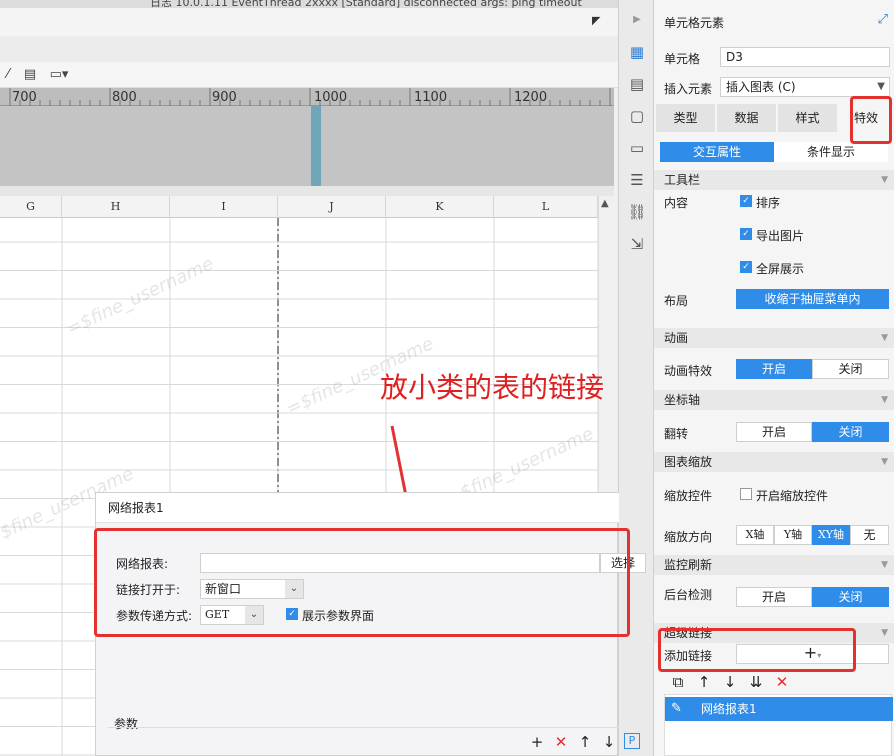  Describe the element at coordinates (688, 496) in the screenshot. I see `zoom-control-label: 缩放控件` at that location.